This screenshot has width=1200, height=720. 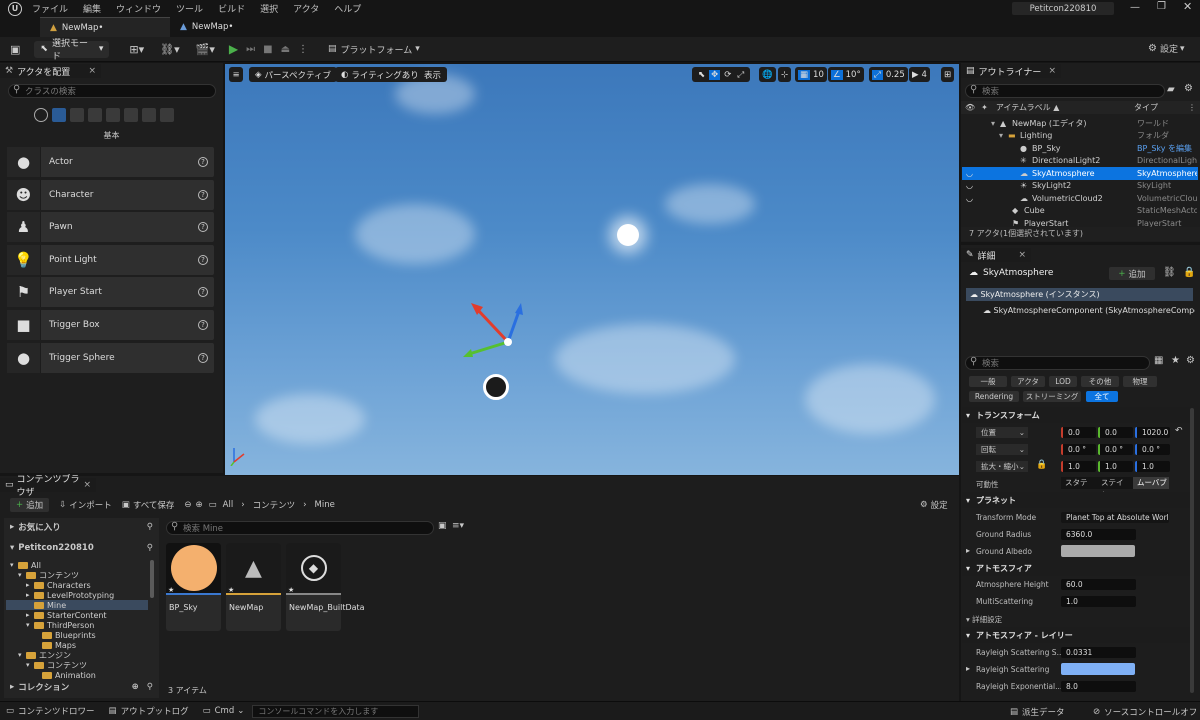 What do you see at coordinates (1115, 466) in the screenshot?
I see `scale-y-field: 1.0` at bounding box center [1115, 466].